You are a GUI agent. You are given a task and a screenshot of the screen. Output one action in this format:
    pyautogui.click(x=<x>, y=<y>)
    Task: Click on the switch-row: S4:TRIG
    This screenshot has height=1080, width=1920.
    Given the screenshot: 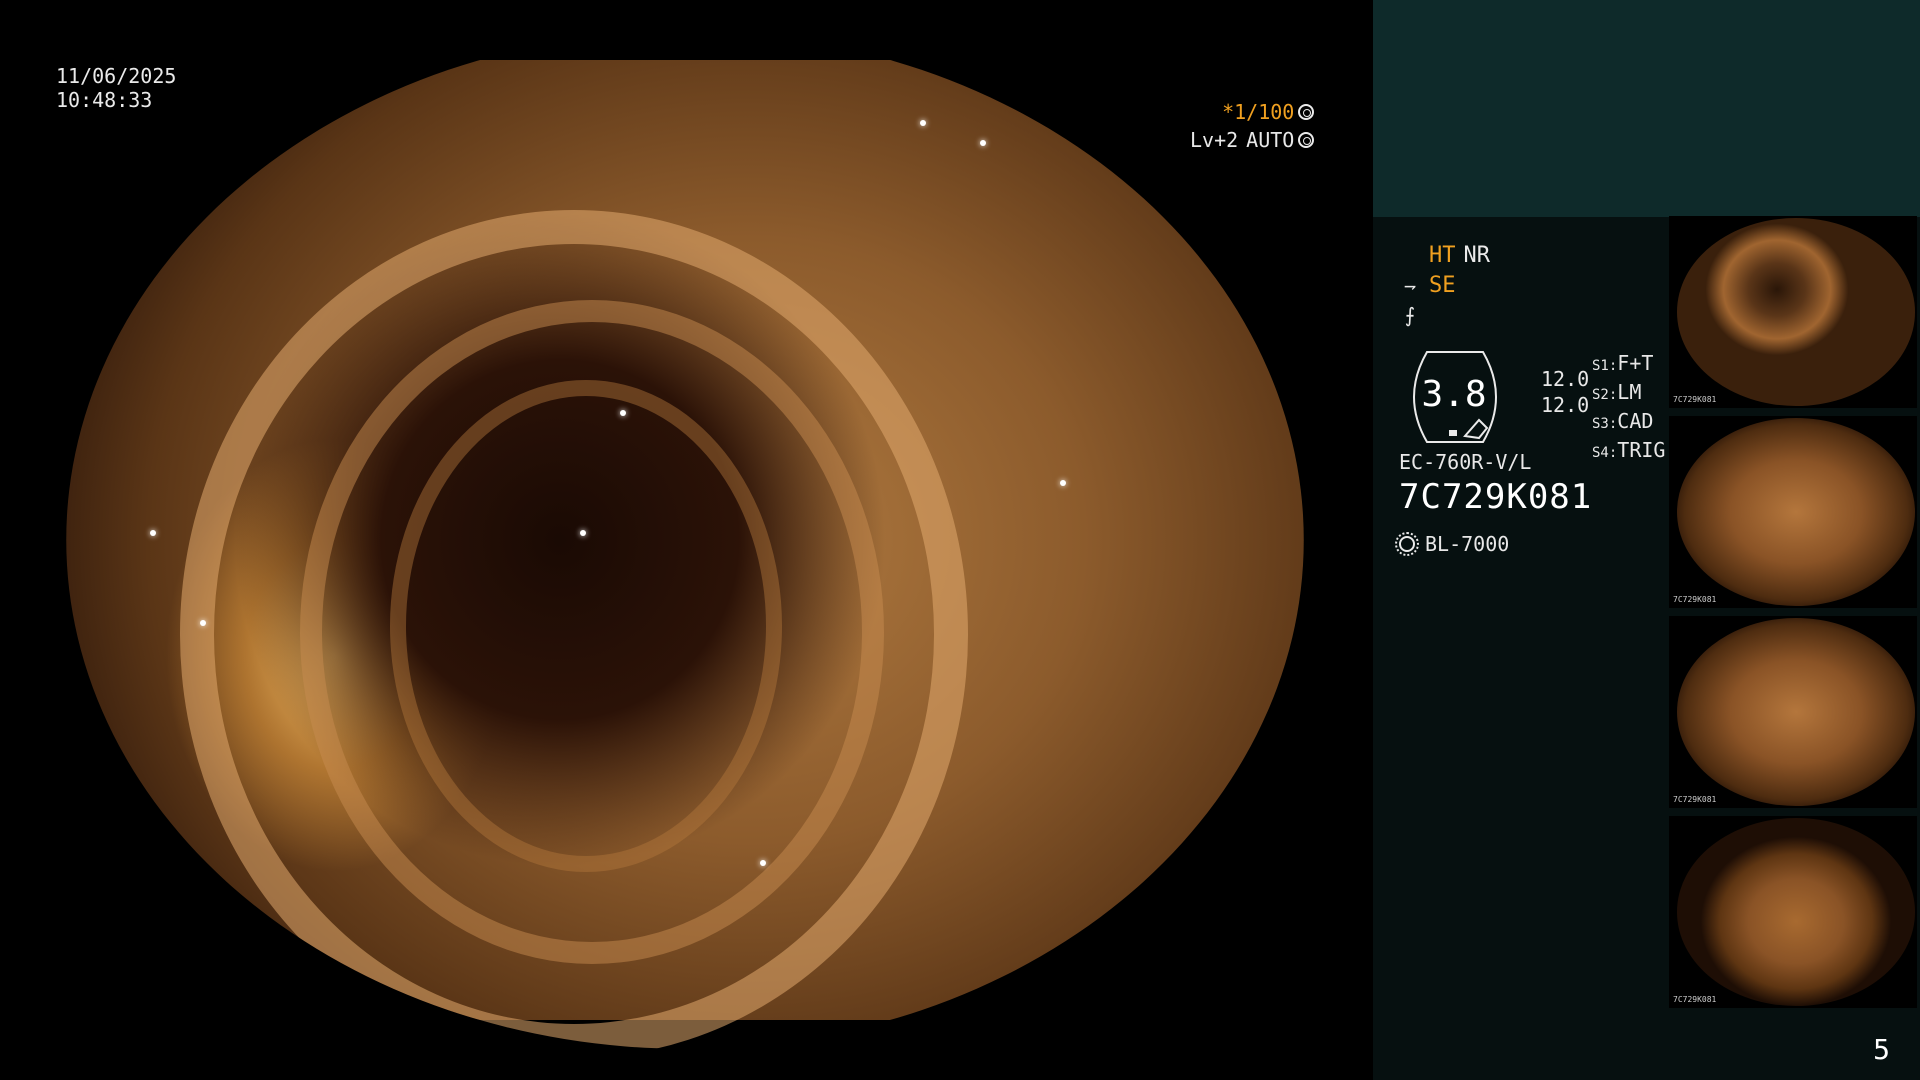 What is the action you would take?
    pyautogui.click(x=1629, y=450)
    